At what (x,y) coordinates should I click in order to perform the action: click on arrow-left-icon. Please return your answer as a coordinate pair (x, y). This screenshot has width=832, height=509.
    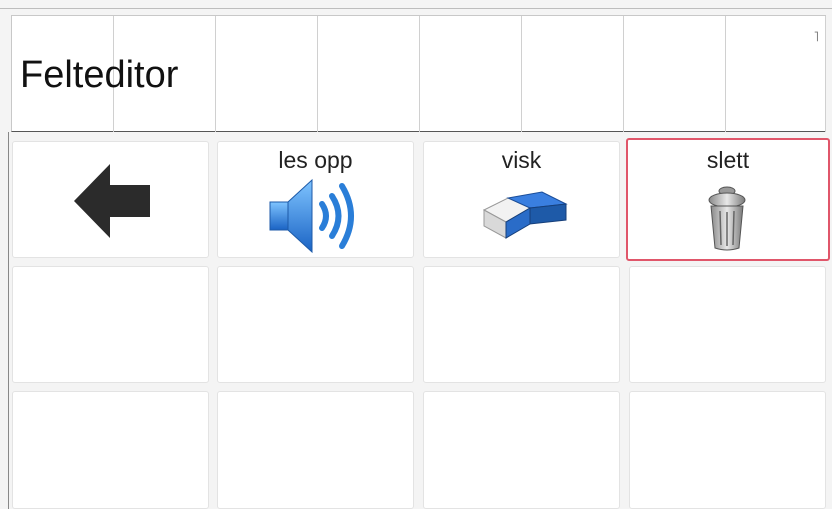
    Looking at the image, I should click on (112, 201).